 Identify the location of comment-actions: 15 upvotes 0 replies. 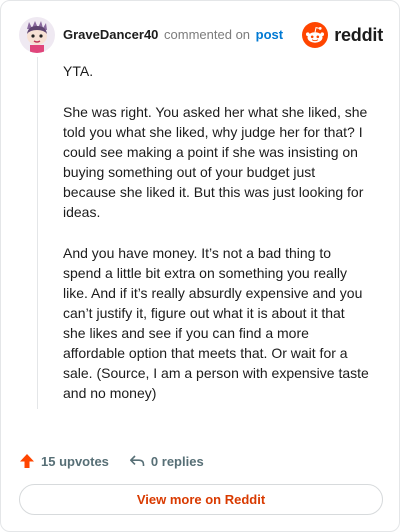
(111, 461).